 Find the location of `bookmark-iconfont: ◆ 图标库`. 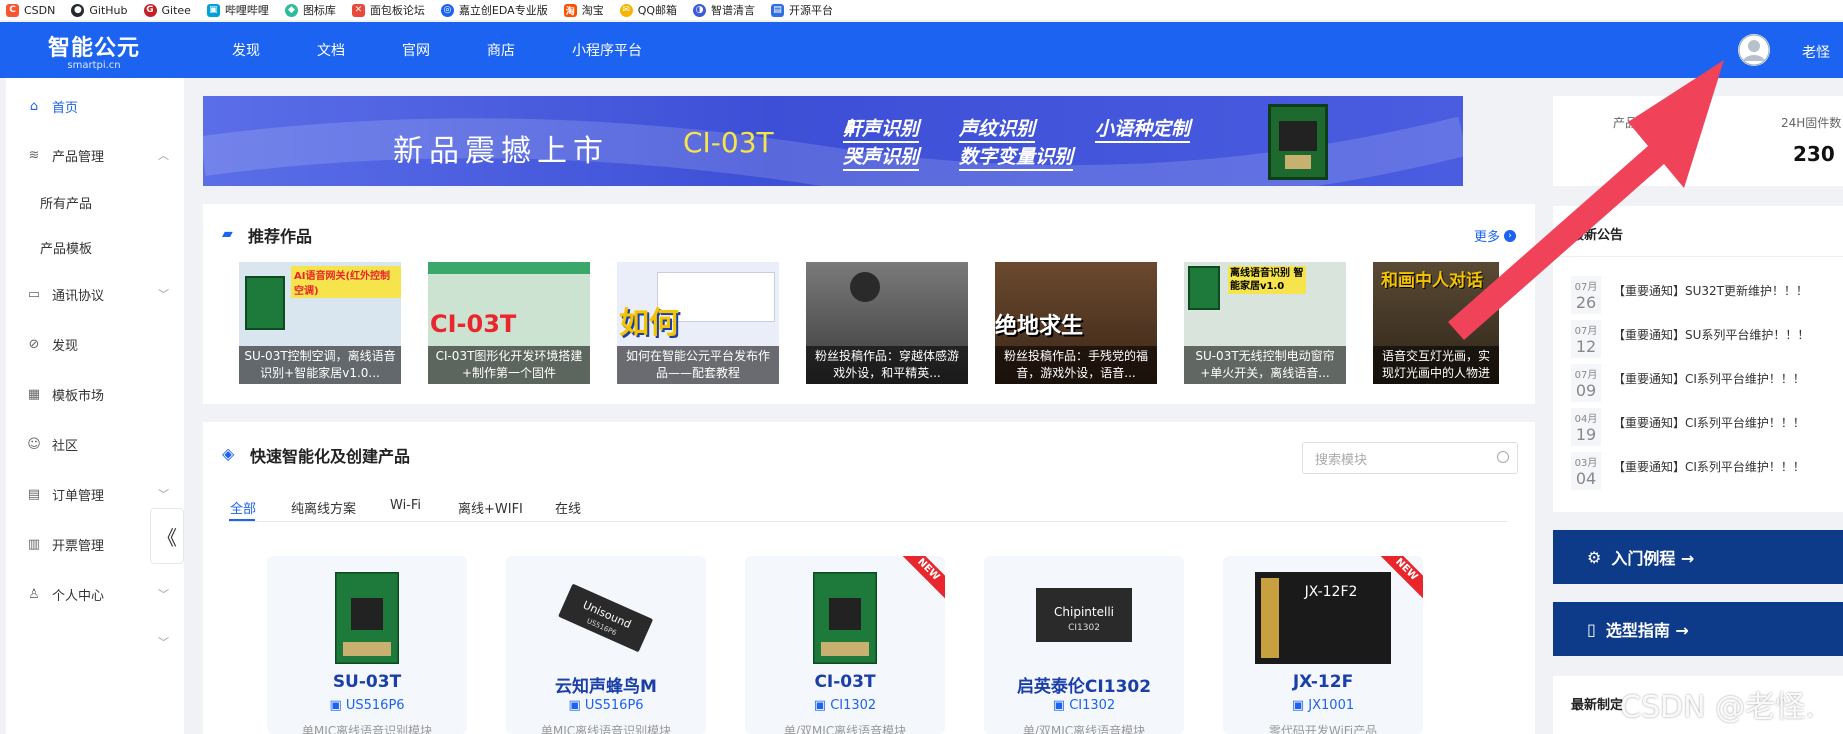

bookmark-iconfont: ◆ 图标库 is located at coordinates (310, 10).